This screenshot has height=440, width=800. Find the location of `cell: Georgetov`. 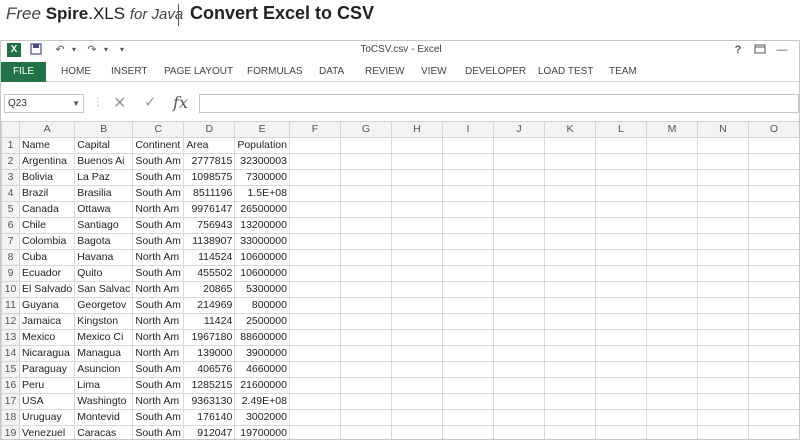

cell: Georgetov is located at coordinates (104, 305).